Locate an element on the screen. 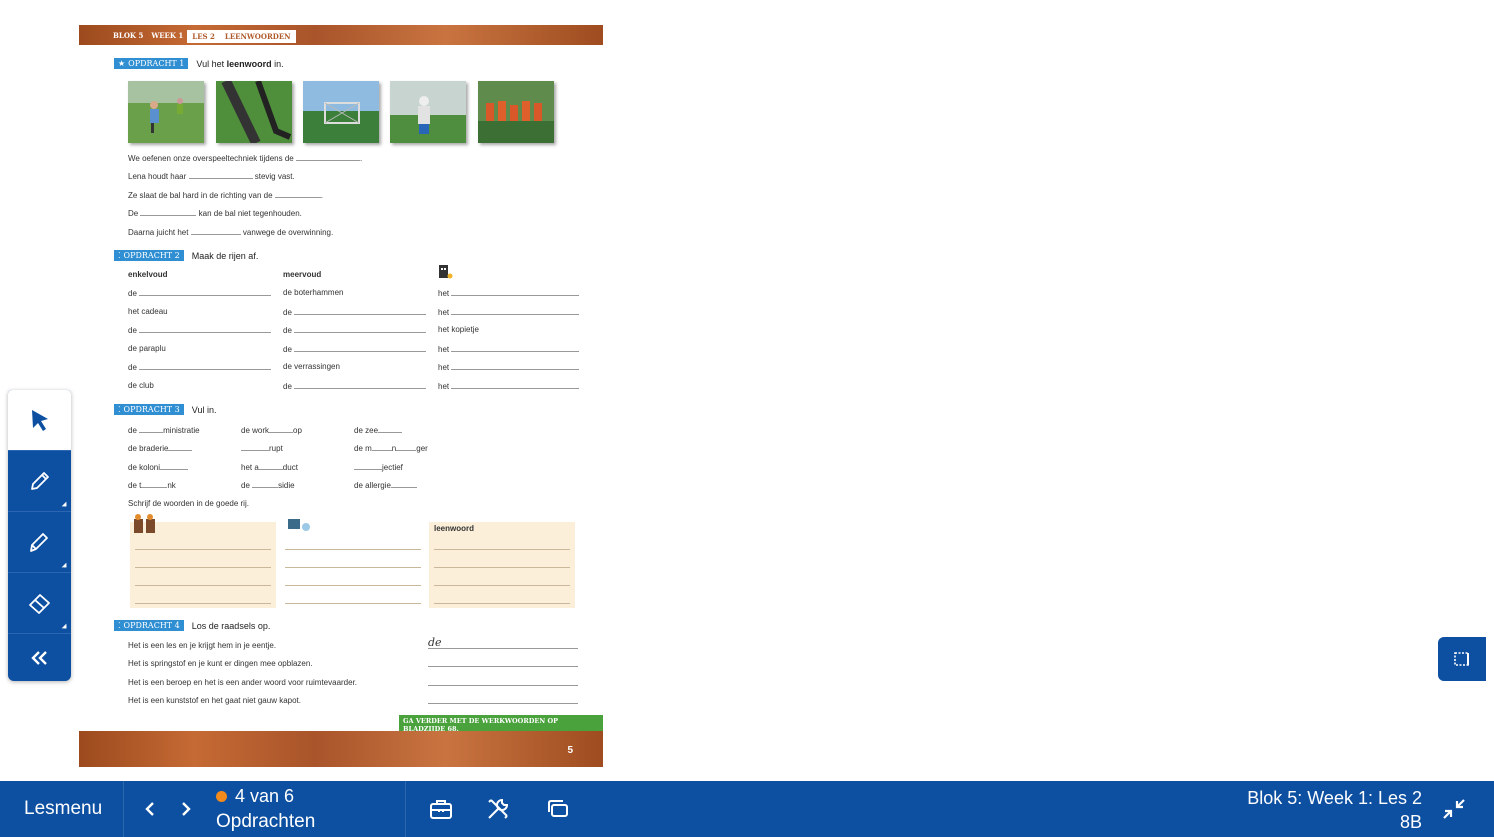 This screenshot has height=837, width=1494. pointer-icon is located at coordinates (39, 420).